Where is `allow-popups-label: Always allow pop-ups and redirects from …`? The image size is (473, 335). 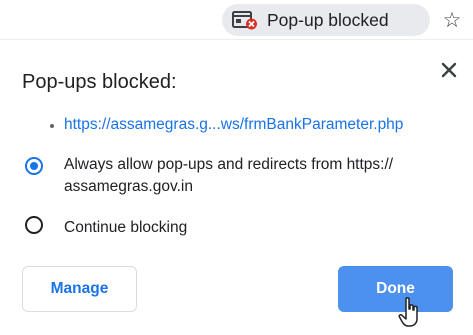
allow-popups-label: Always allow pop-ups and redirects from … is located at coordinates (264, 176).